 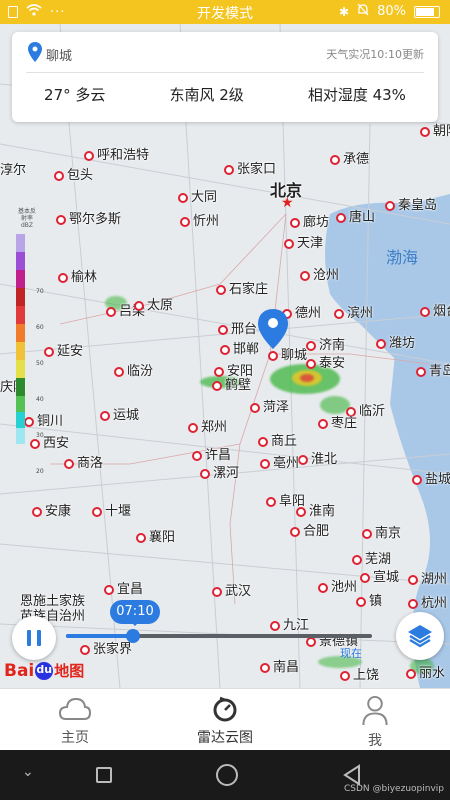 What do you see at coordinates (269, 405) in the screenshot?
I see `city-label: 菏泽` at bounding box center [269, 405].